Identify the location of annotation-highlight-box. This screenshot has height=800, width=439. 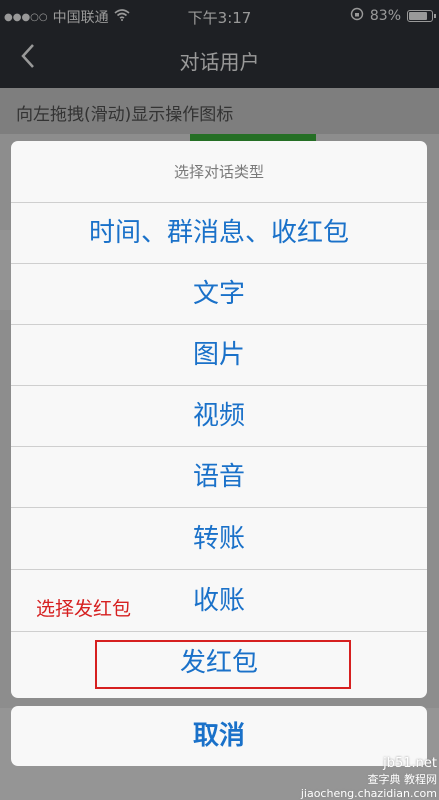
(223, 664).